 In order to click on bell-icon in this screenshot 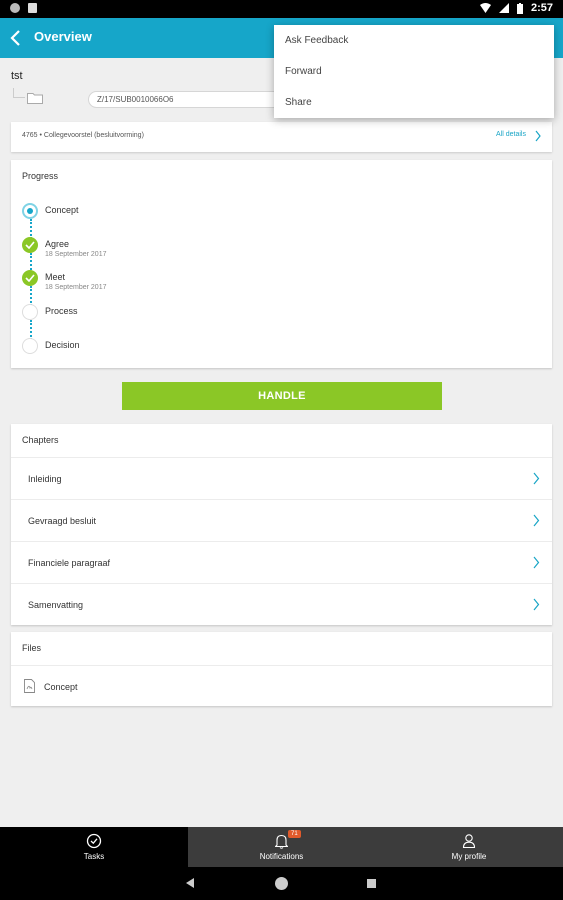, I will do `click(281, 841)`.